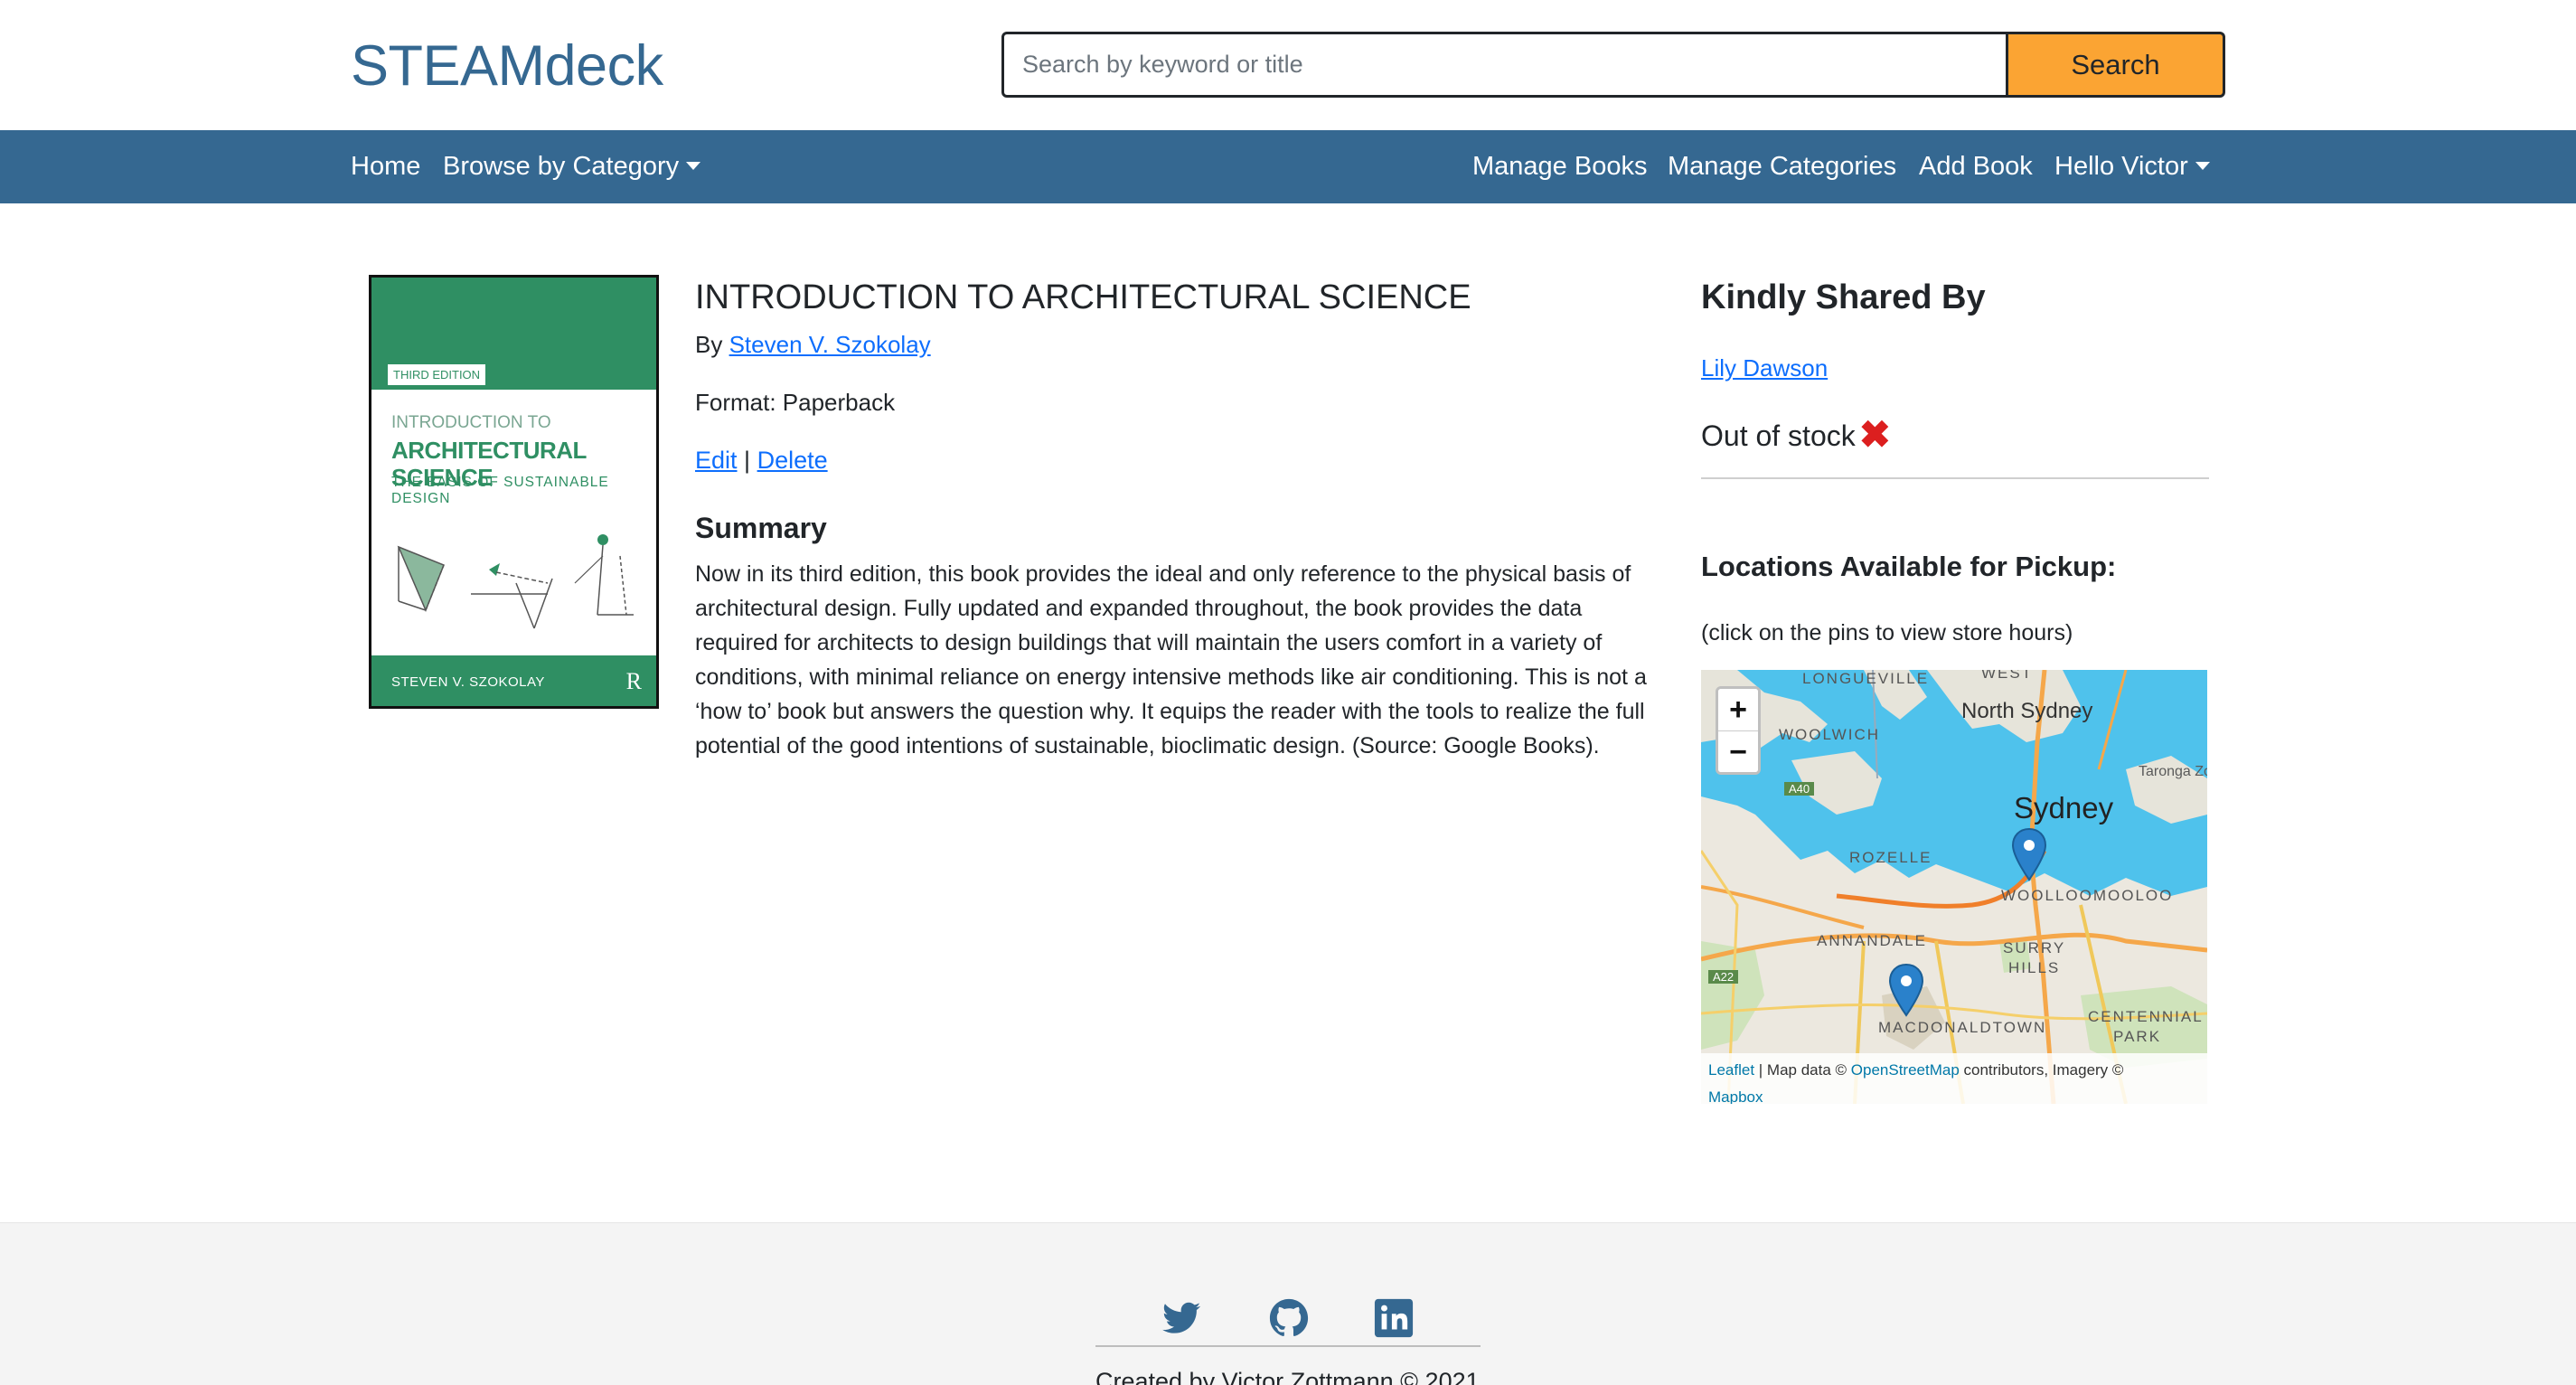  Describe the element at coordinates (1866, 678) in the screenshot. I see `map-label-longueville: LONGUEVILLE` at that location.